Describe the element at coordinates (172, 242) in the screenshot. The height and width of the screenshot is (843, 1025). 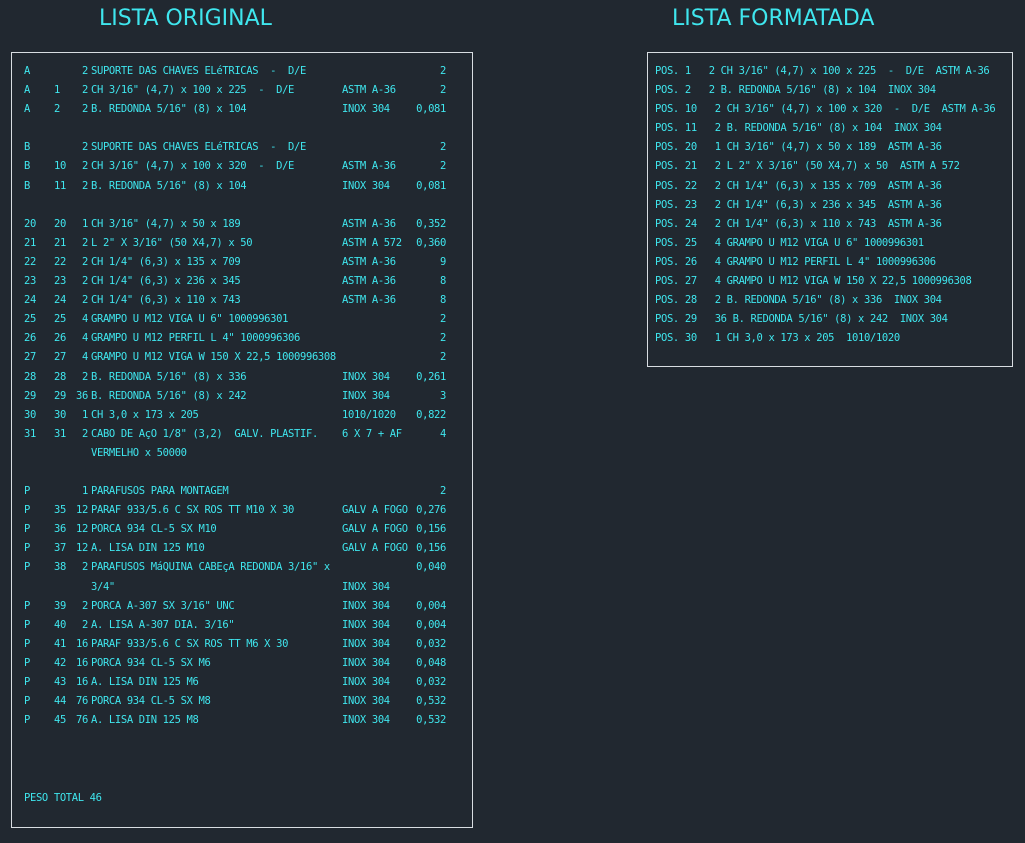
I see `row-description: L 2" X 3/16" (50 X4,7) x 50` at that location.